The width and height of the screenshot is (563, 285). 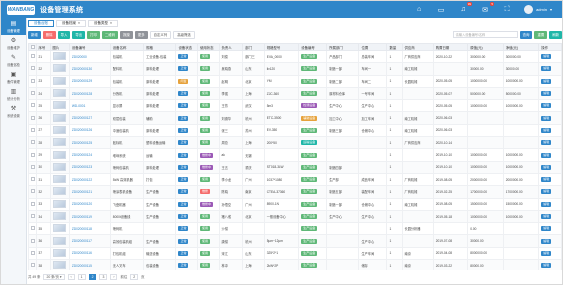 I want to click on device-code-link: ZD020000120, so click(x=82, y=204).